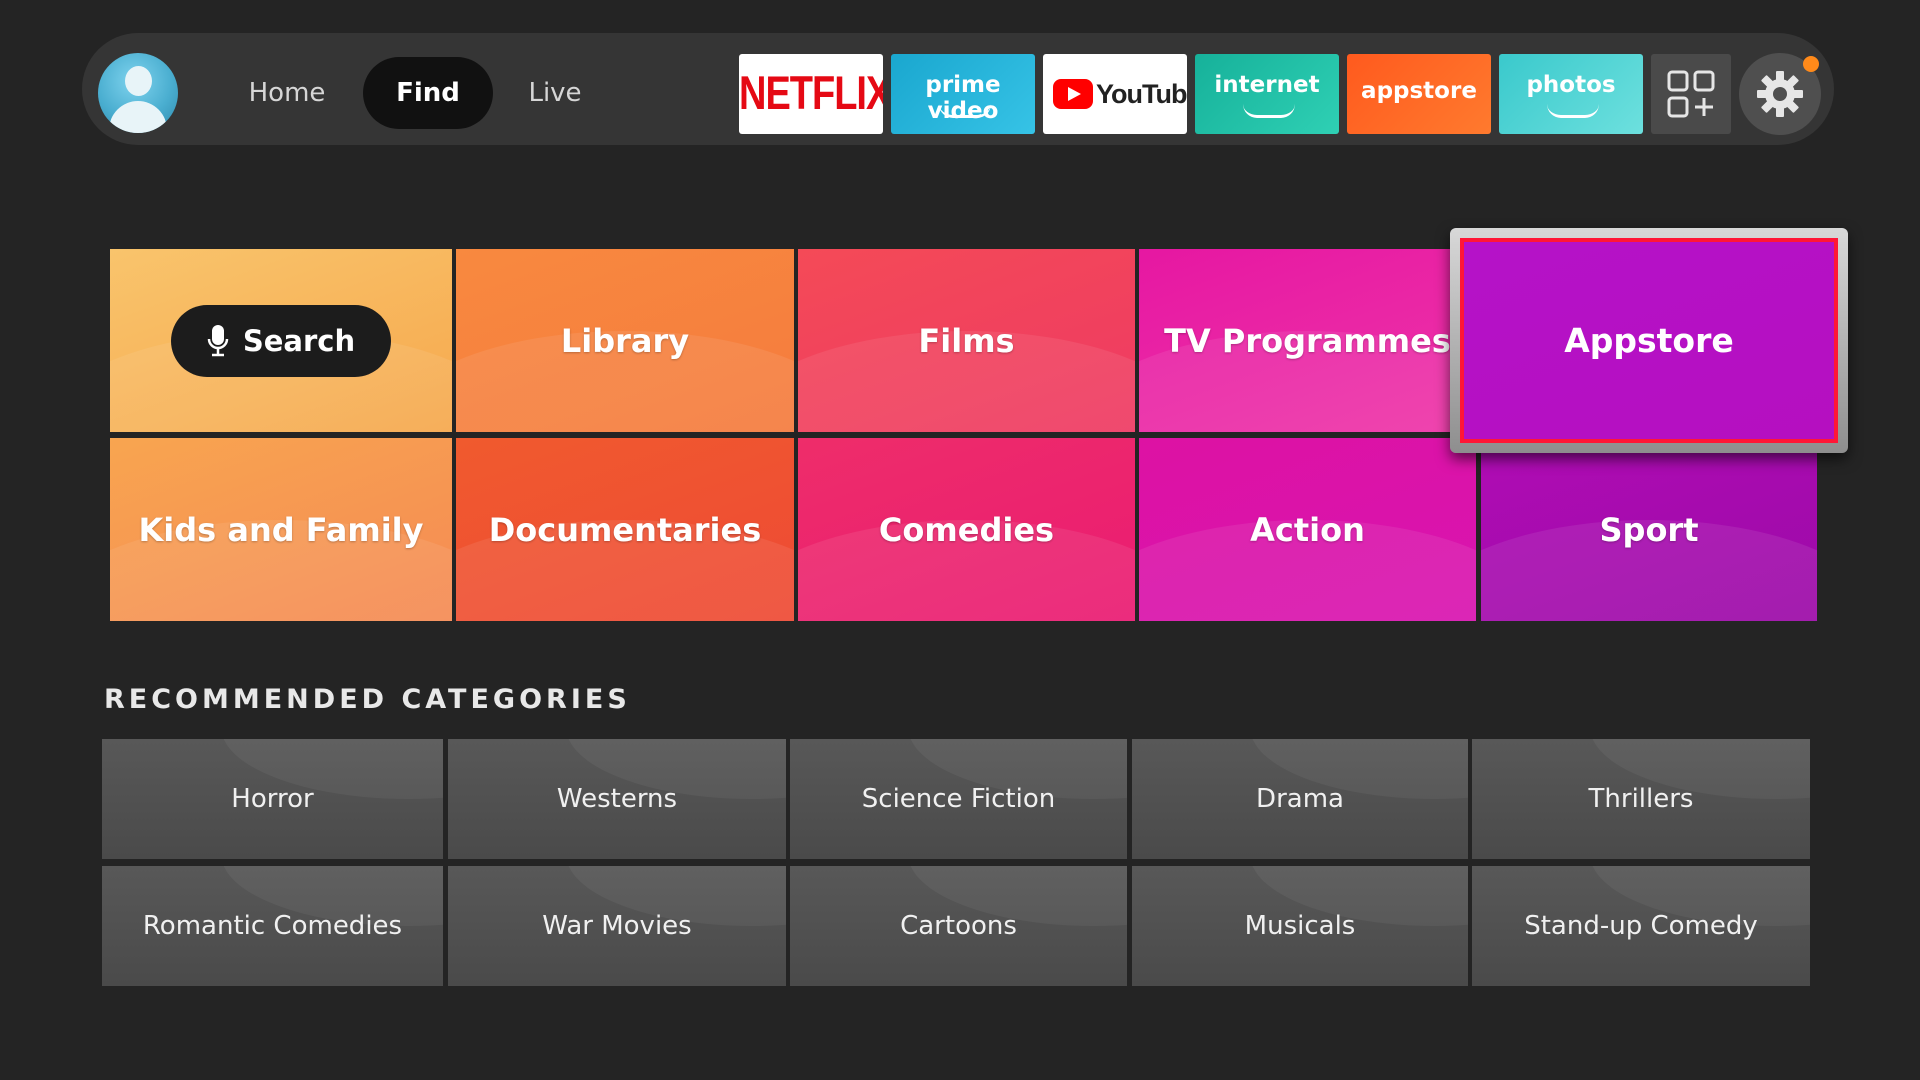 The width and height of the screenshot is (1920, 1080). What do you see at coordinates (963, 94) in the screenshot?
I see `app-prime-video: prime video` at bounding box center [963, 94].